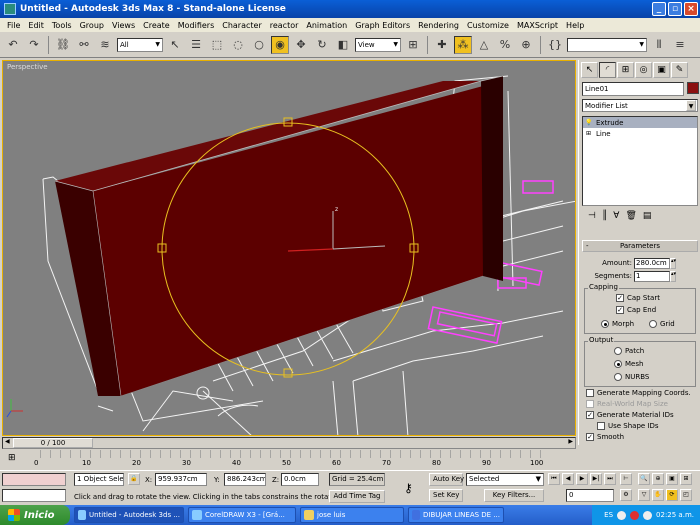 This screenshot has height=525, width=700. Describe the element at coordinates (156, 25) in the screenshot. I see `menu-create: Create` at that location.